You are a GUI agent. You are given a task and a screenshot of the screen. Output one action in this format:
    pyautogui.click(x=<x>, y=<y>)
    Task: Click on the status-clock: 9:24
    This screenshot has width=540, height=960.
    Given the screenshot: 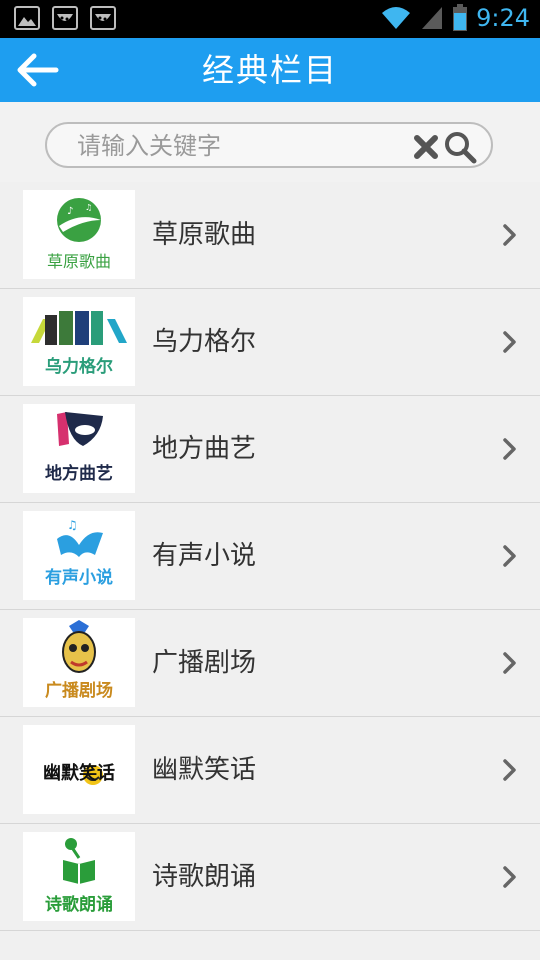 What is the action you would take?
    pyautogui.click(x=503, y=18)
    